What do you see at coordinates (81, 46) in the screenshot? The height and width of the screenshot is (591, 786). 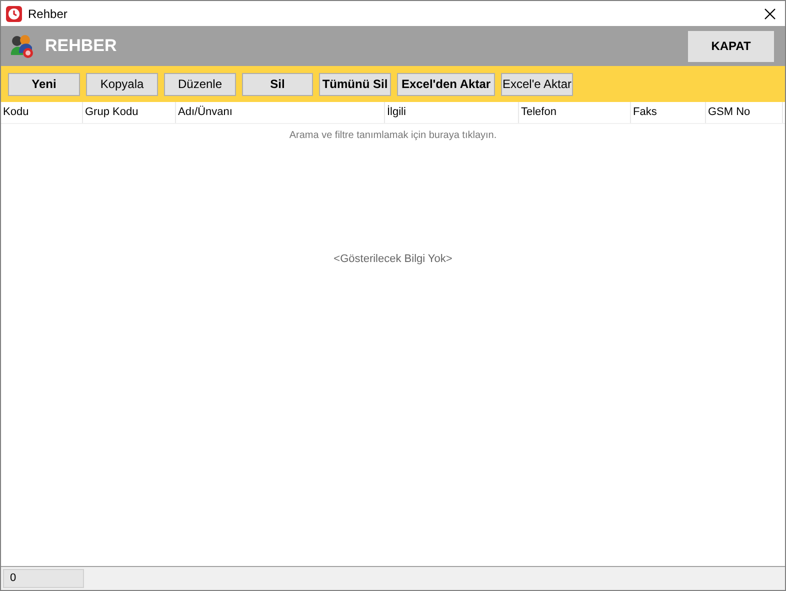 I see `header-title: REHBER` at bounding box center [81, 46].